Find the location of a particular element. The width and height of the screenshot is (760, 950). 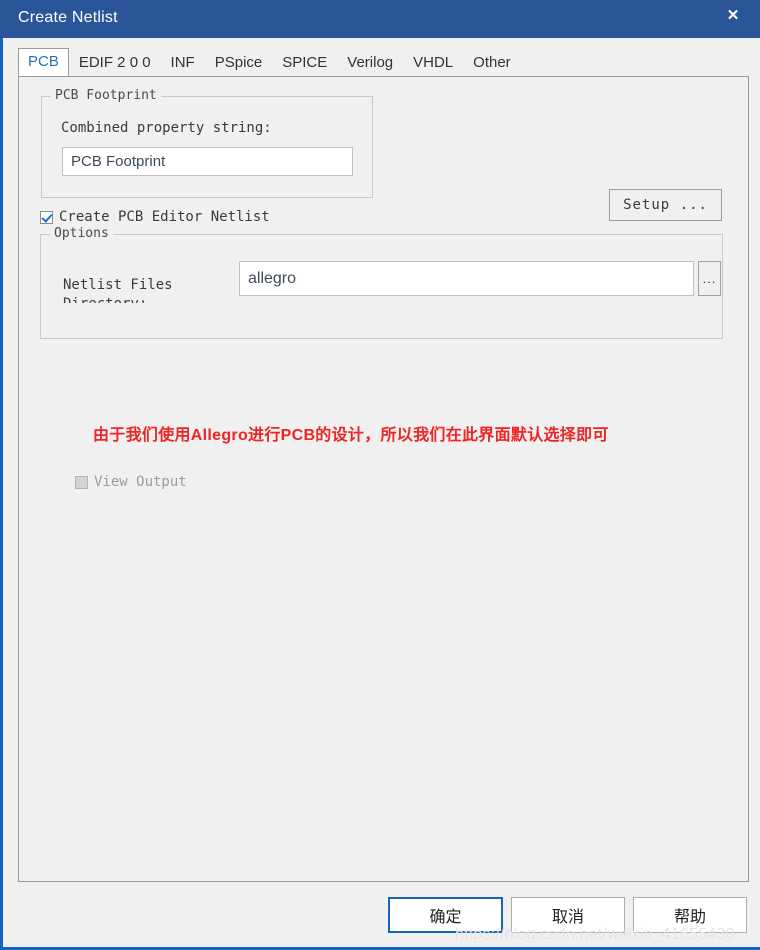

tab-inf: INF is located at coordinates (183, 63).